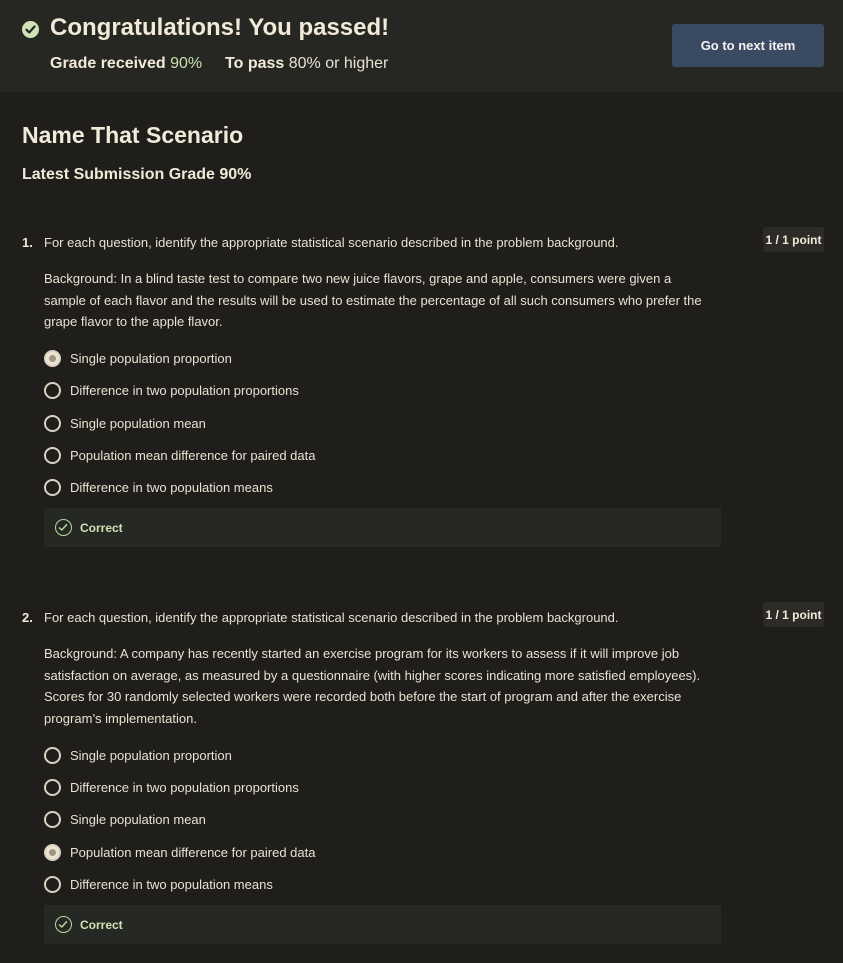  What do you see at coordinates (27, 242) in the screenshot?
I see `question-number: 1.` at bounding box center [27, 242].